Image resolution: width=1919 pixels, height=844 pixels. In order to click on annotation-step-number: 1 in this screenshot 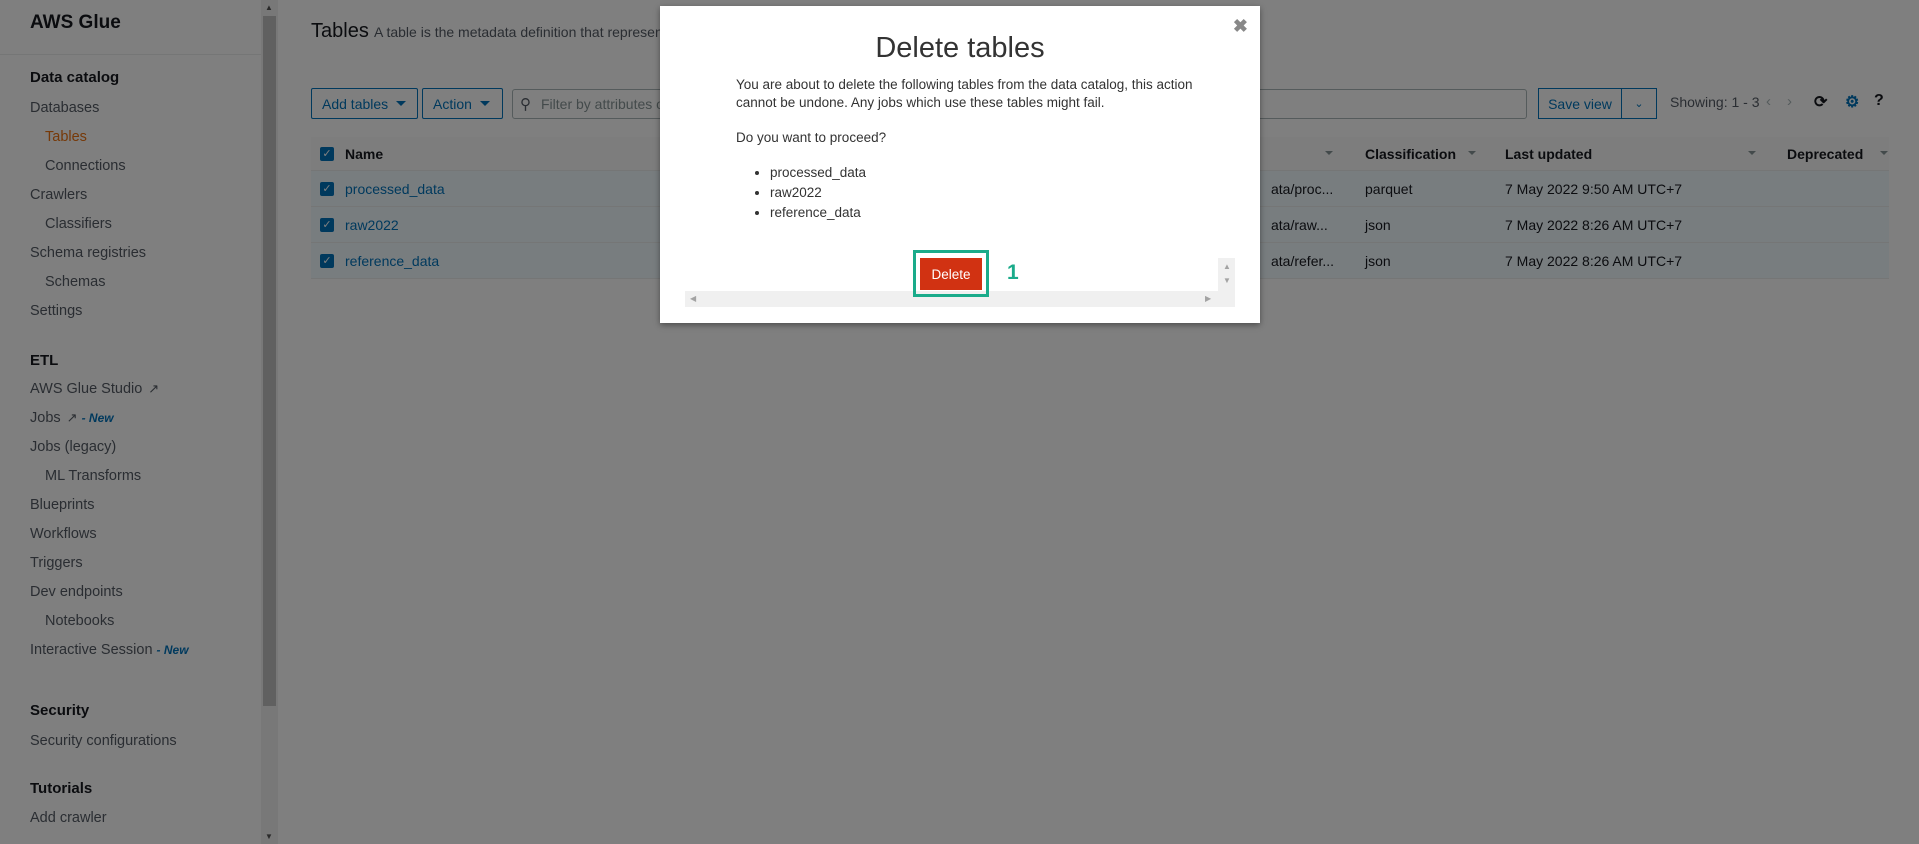, I will do `click(1013, 272)`.